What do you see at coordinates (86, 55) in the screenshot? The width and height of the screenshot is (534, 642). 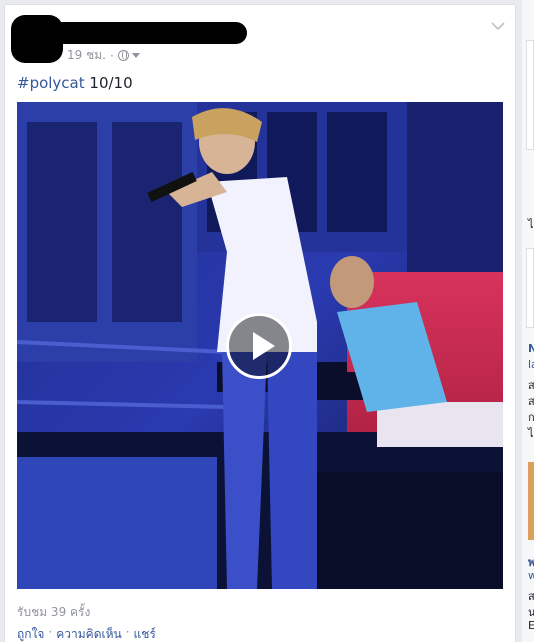 I see `post-timestamp: 19 ชม.` at bounding box center [86, 55].